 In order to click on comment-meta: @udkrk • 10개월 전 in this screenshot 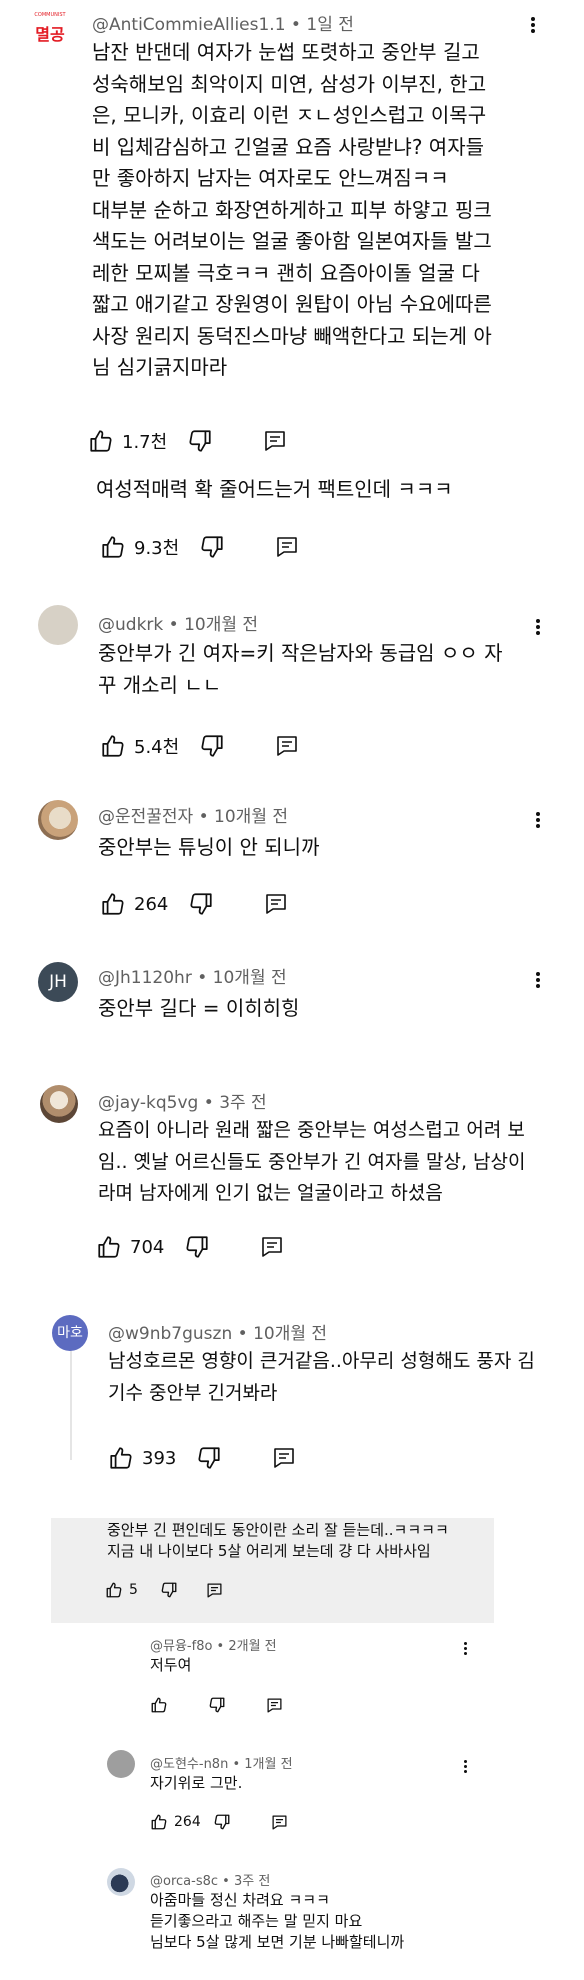, I will do `click(178, 625)`.